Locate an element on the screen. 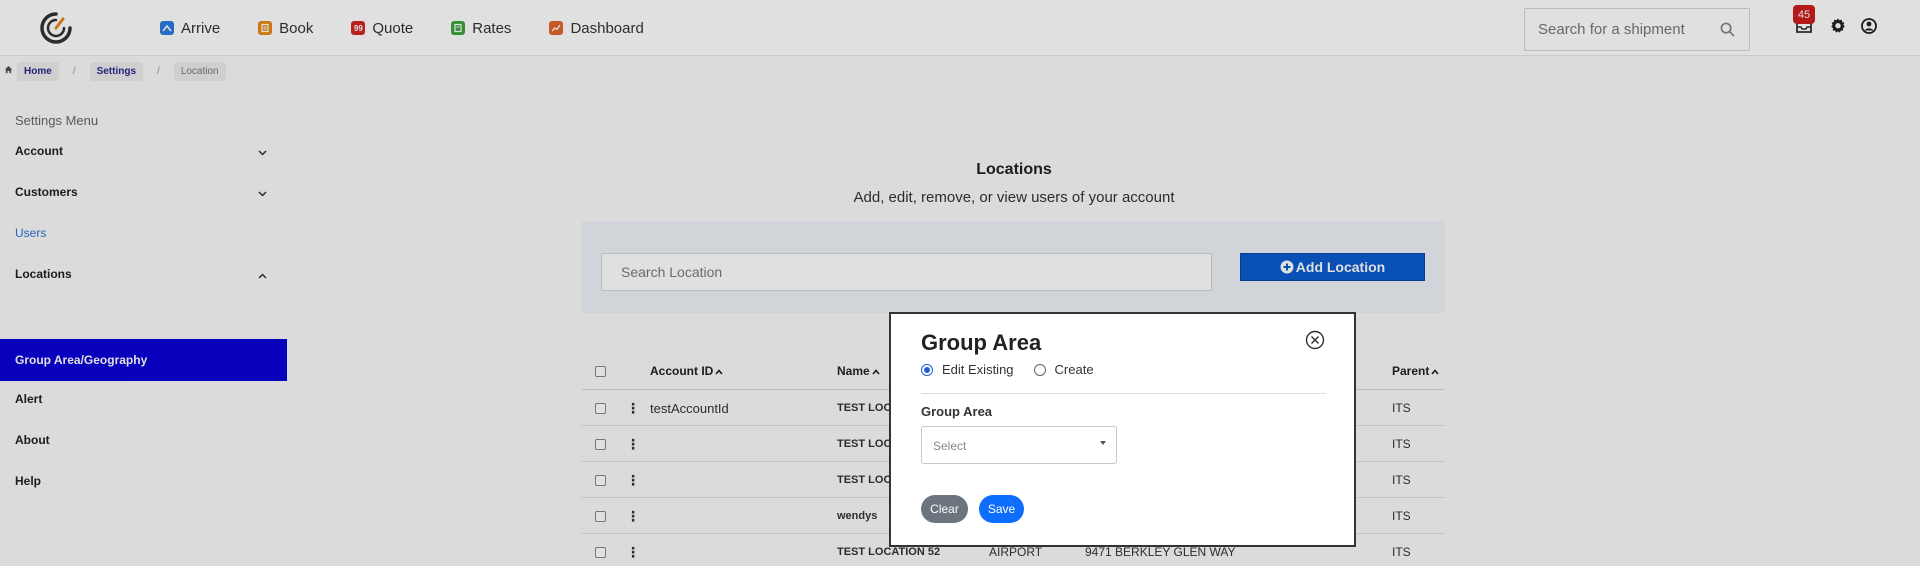 The height and width of the screenshot is (566, 1920). group-area-select-value: Select is located at coordinates (950, 446).